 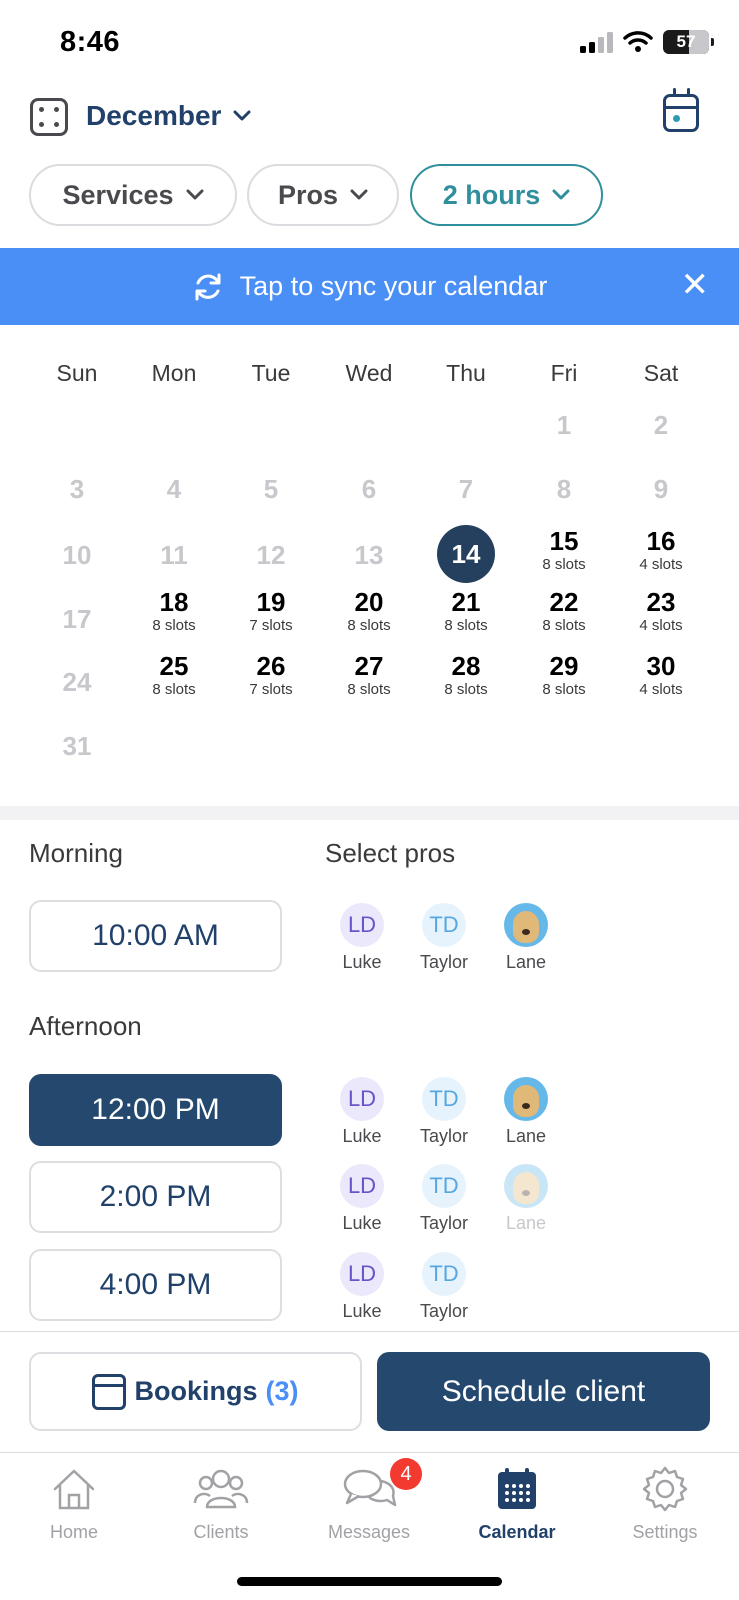 What do you see at coordinates (564, 602) in the screenshot?
I see `day-number: 22` at bounding box center [564, 602].